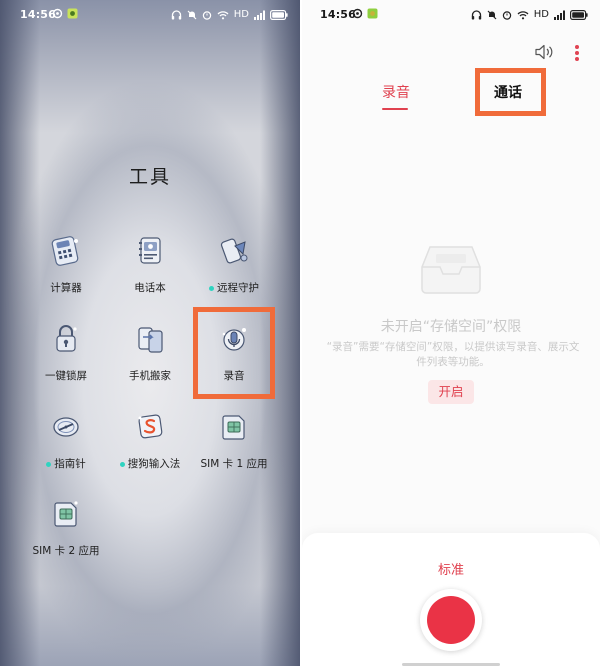 Image resolution: width=600 pixels, height=666 pixels. What do you see at coordinates (451, 270) in the screenshot?
I see `empty-inbox-icon` at bounding box center [451, 270].